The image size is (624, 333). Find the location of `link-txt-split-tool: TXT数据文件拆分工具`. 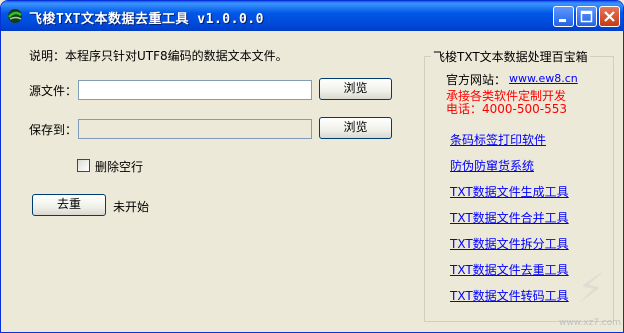

link-txt-split-tool: TXT数据文件拆分工具 is located at coordinates (509, 243).